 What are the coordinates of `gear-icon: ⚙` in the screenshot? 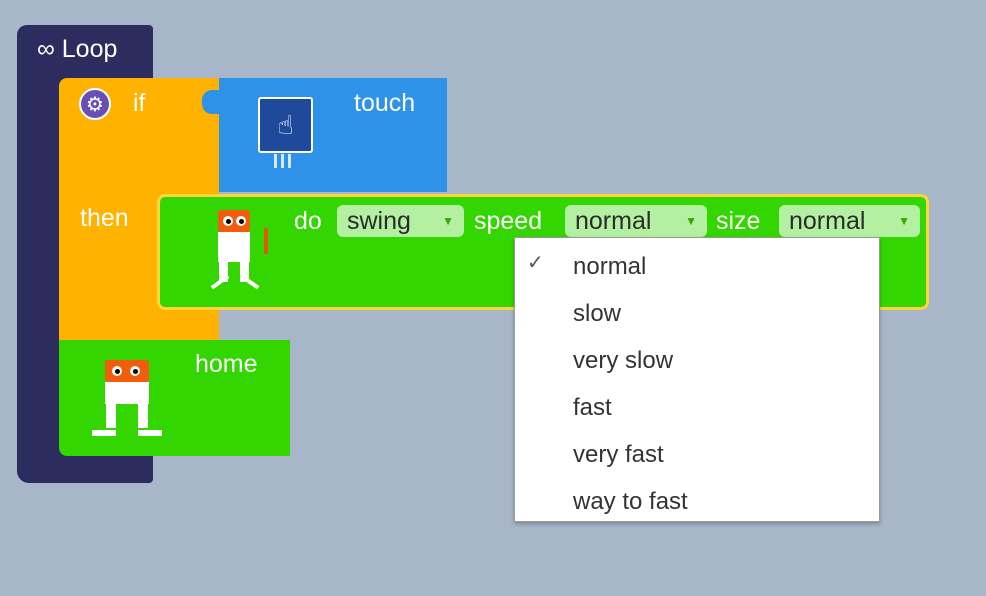 It's located at (95, 104).